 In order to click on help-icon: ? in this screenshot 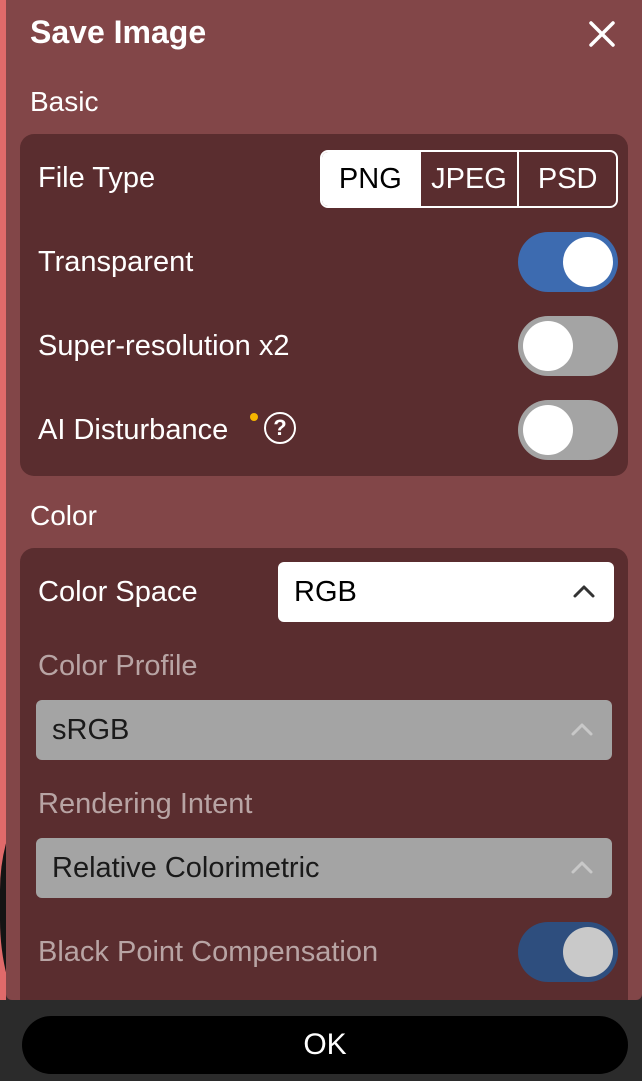, I will do `click(280, 428)`.